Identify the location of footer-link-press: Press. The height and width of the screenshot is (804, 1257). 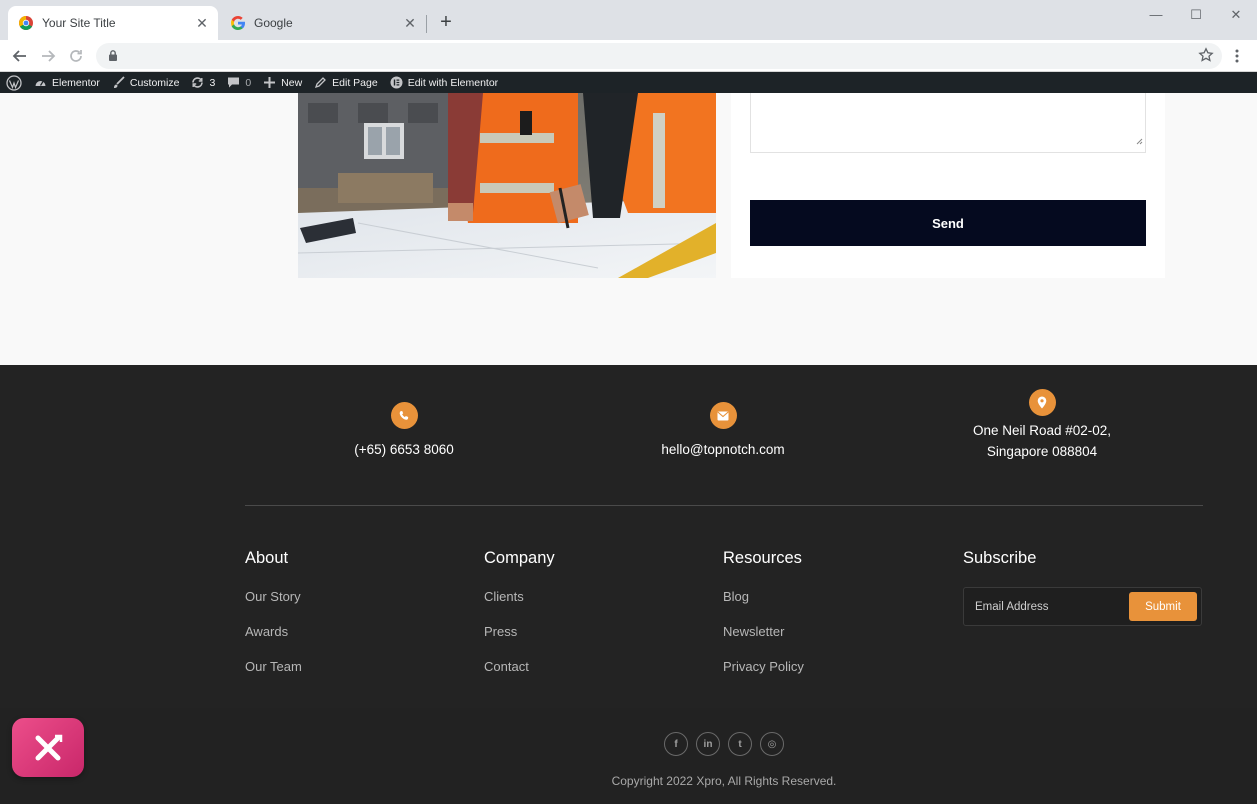
(584, 641).